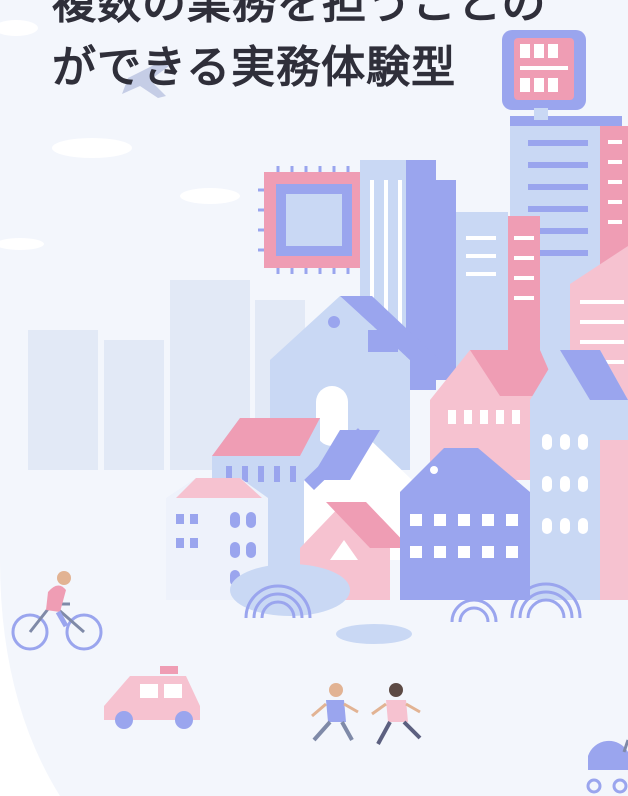  What do you see at coordinates (299, 14) in the screenshot?
I see `title-line-1: 複数の業務を担うことの` at bounding box center [299, 14].